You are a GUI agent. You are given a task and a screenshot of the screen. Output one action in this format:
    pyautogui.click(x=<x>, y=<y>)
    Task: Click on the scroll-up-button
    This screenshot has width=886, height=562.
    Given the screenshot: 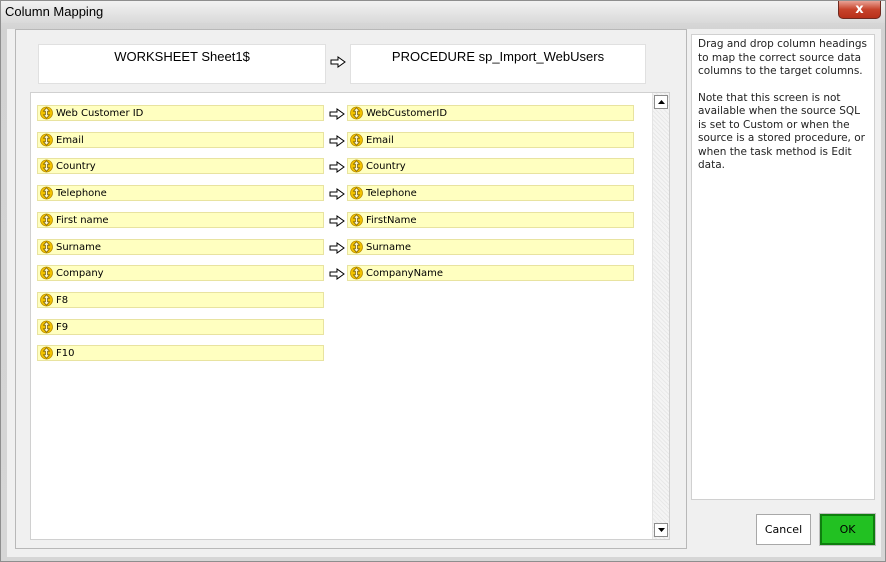 What is the action you would take?
    pyautogui.click(x=661, y=102)
    